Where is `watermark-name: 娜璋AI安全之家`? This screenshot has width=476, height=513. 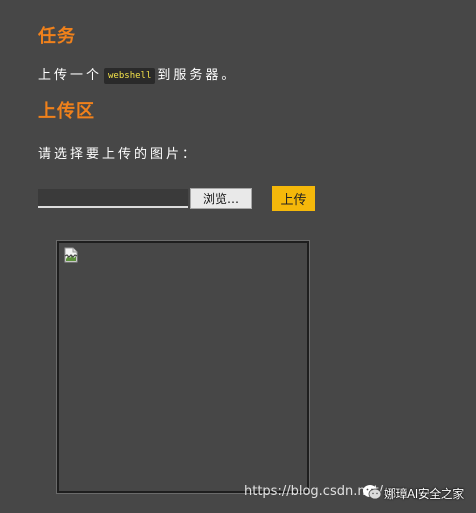 watermark-name: 娜璋AI安全之家 is located at coordinates (424, 494).